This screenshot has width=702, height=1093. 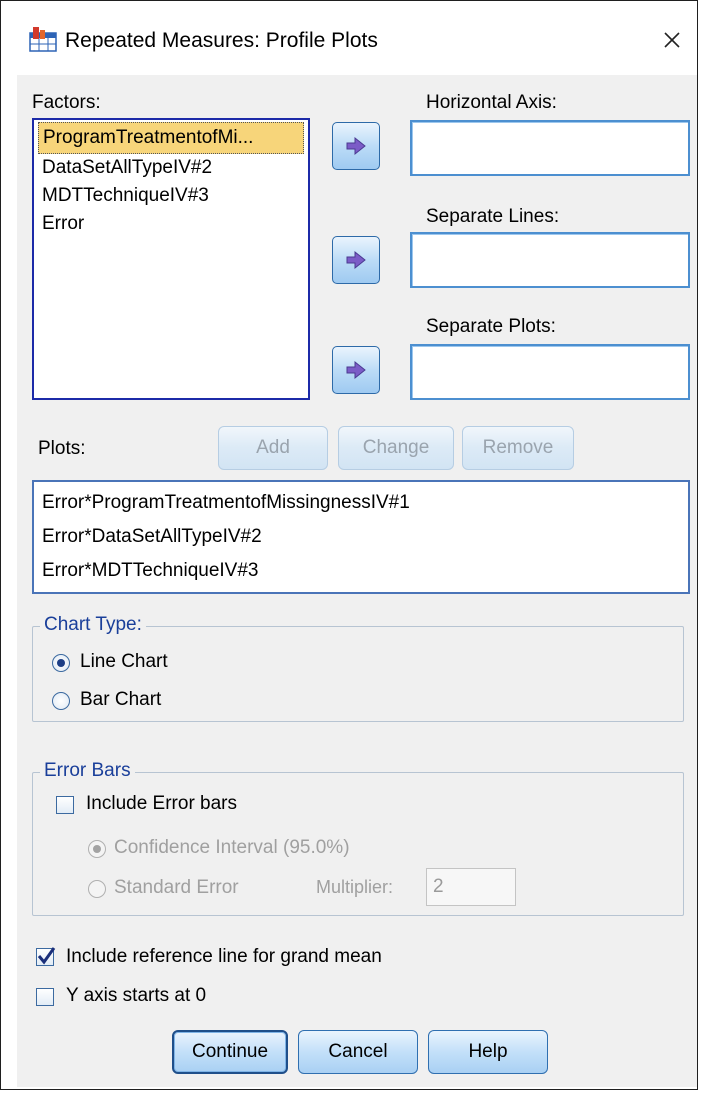 I want to click on y-axis-zero-label: Y axis starts at 0, so click(x=136, y=996).